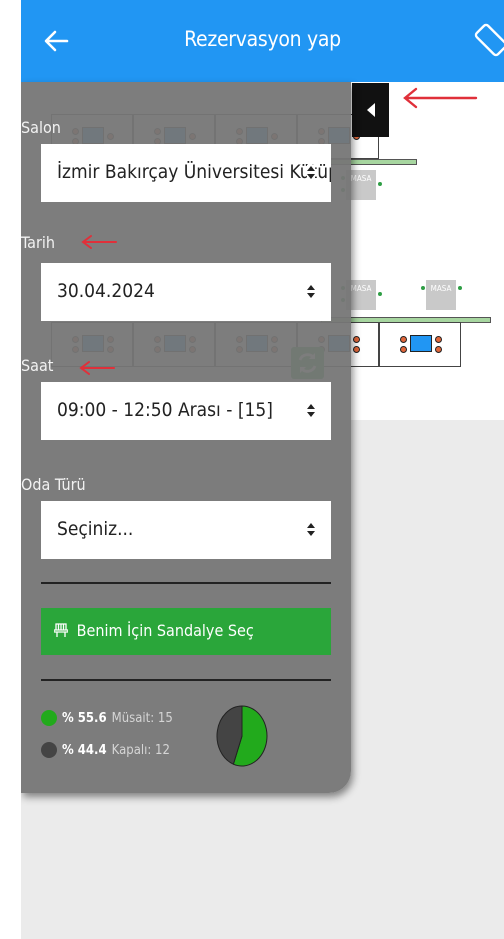 Image resolution: width=504 pixels, height=939 pixels. I want to click on chair-icon, so click(61, 630).